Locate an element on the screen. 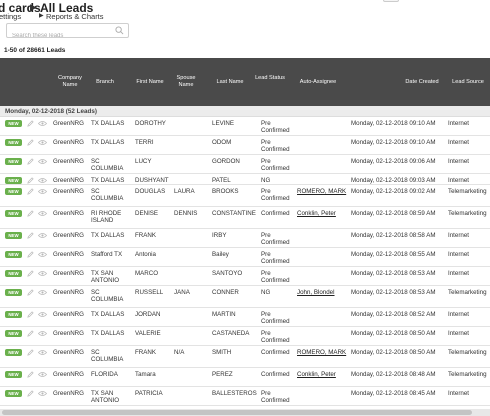  cell-last-name: PATEL is located at coordinates (221, 180).